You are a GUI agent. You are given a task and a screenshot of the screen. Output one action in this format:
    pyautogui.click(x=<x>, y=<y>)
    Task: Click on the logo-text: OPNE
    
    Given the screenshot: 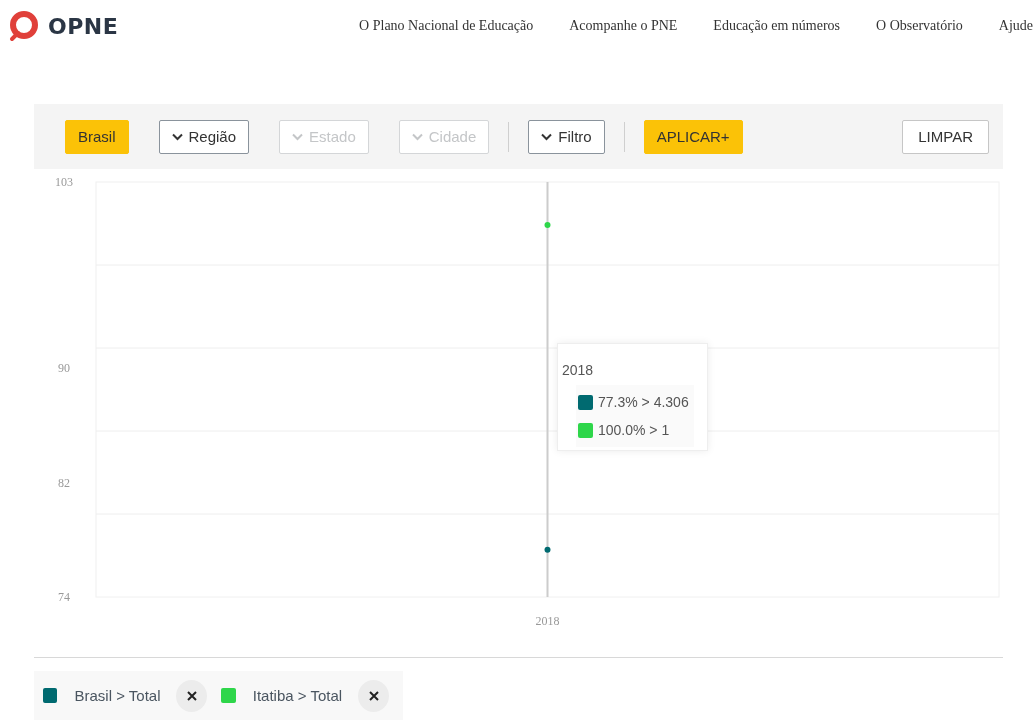 What is the action you would take?
    pyautogui.click(x=83, y=26)
    